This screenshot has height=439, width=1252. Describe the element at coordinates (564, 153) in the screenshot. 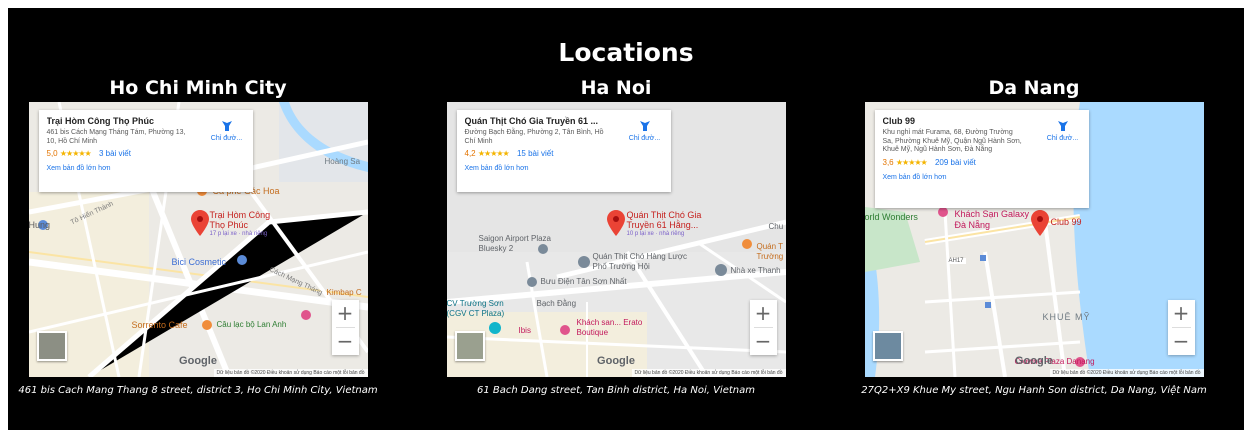

I see `place-rating: 4,2 ★★★★★ 15 bài viết` at that location.